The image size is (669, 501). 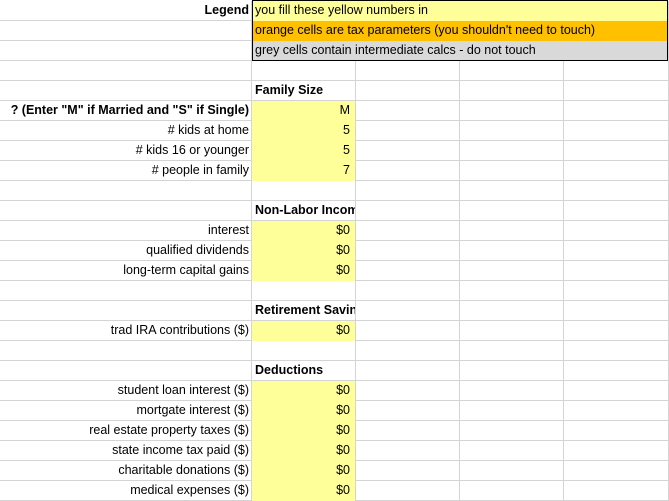 What do you see at coordinates (304, 271) in the screenshot?
I see `capital-gains-input: $0` at bounding box center [304, 271].